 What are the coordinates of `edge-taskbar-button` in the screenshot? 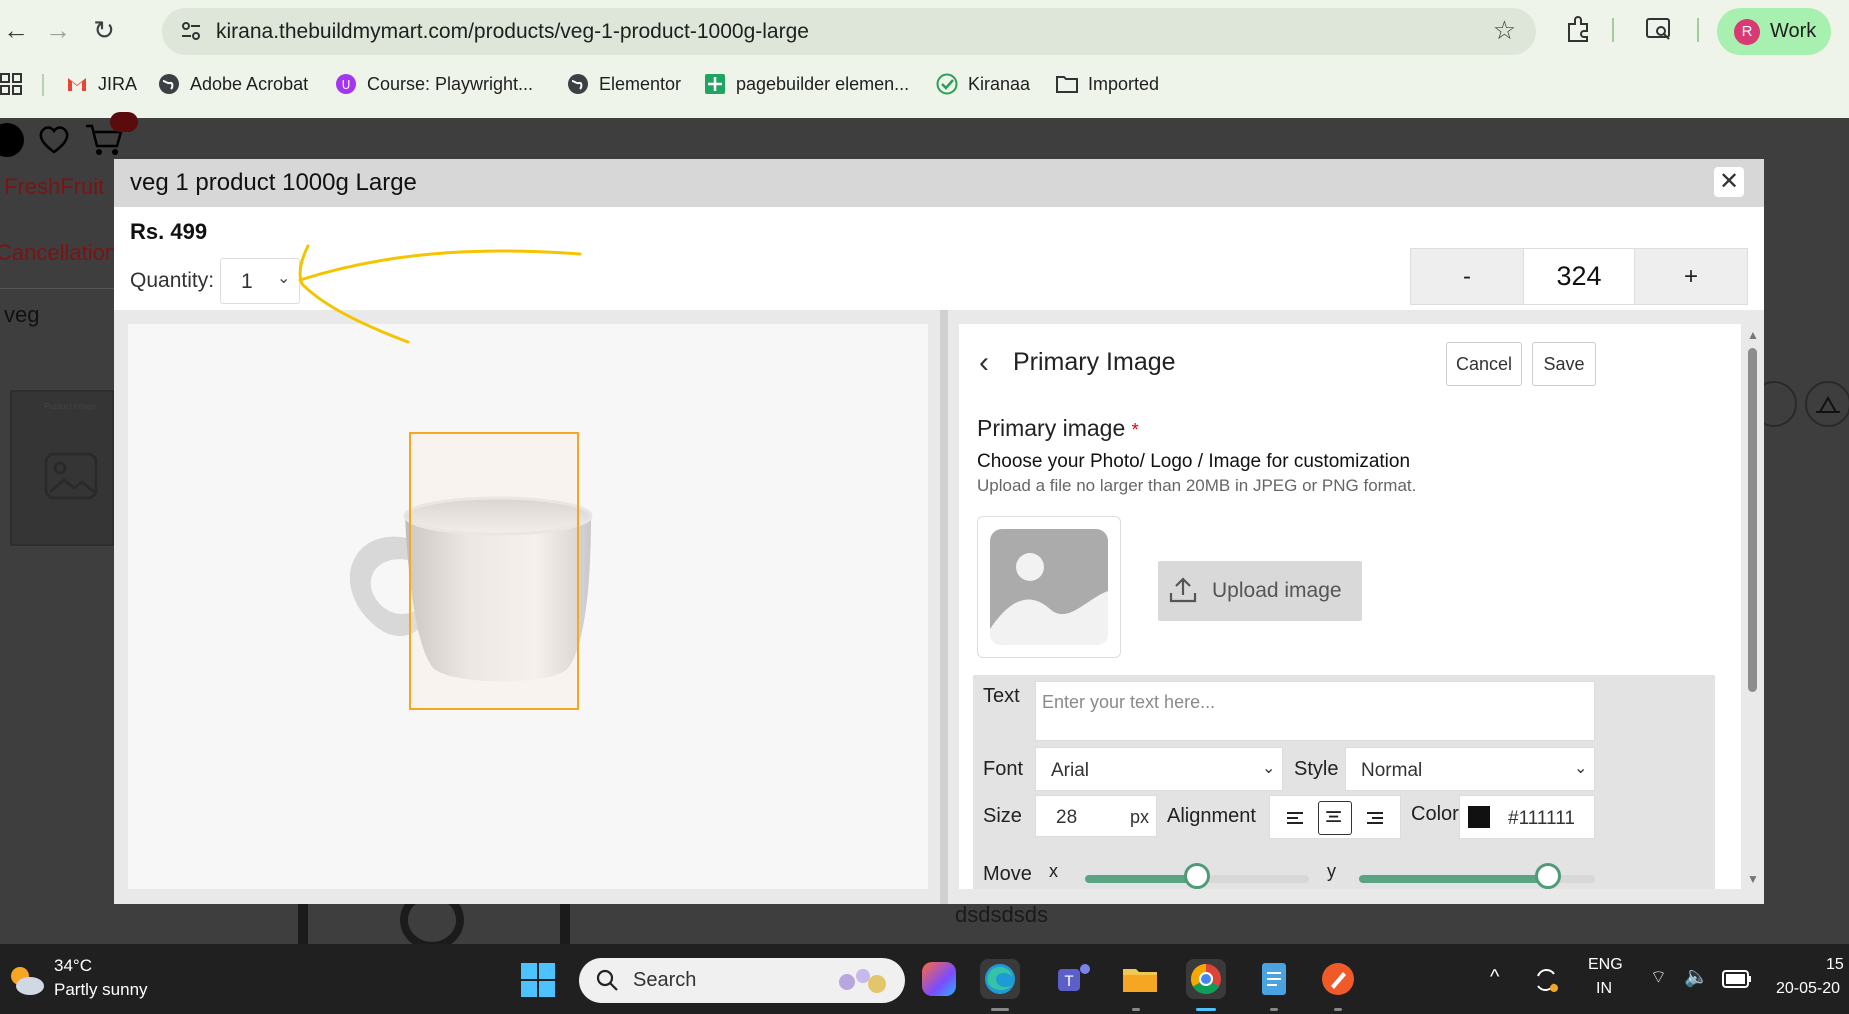 It's located at (1000, 979).